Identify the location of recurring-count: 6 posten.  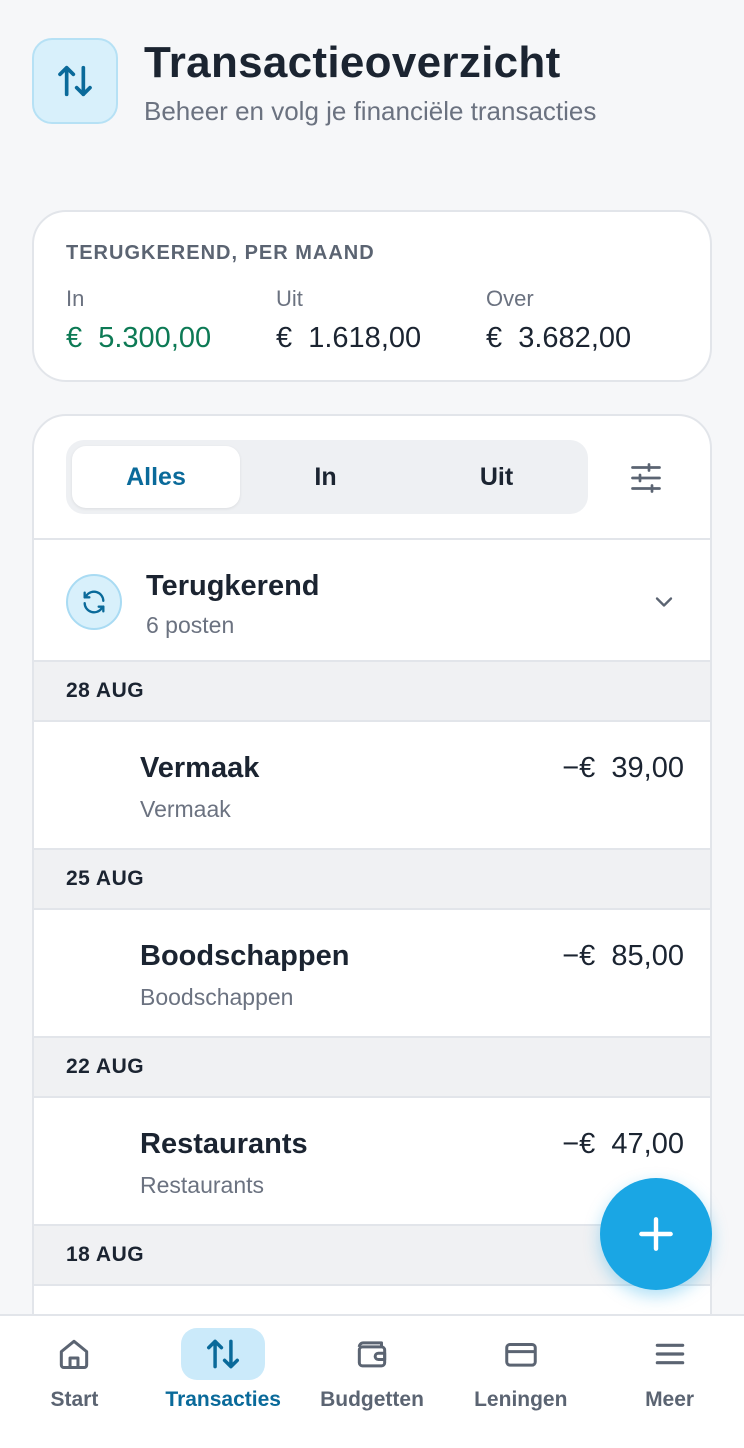
(190, 625).